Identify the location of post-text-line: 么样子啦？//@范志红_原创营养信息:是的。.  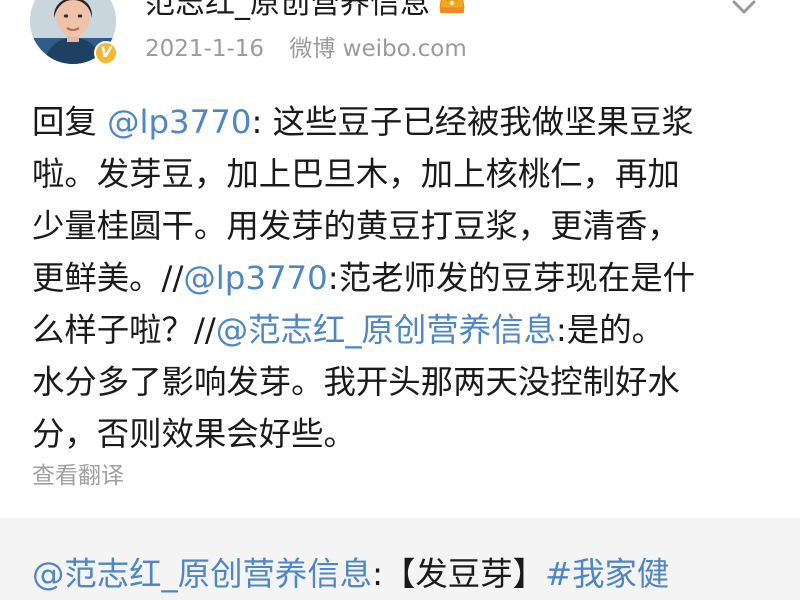
(404, 330).